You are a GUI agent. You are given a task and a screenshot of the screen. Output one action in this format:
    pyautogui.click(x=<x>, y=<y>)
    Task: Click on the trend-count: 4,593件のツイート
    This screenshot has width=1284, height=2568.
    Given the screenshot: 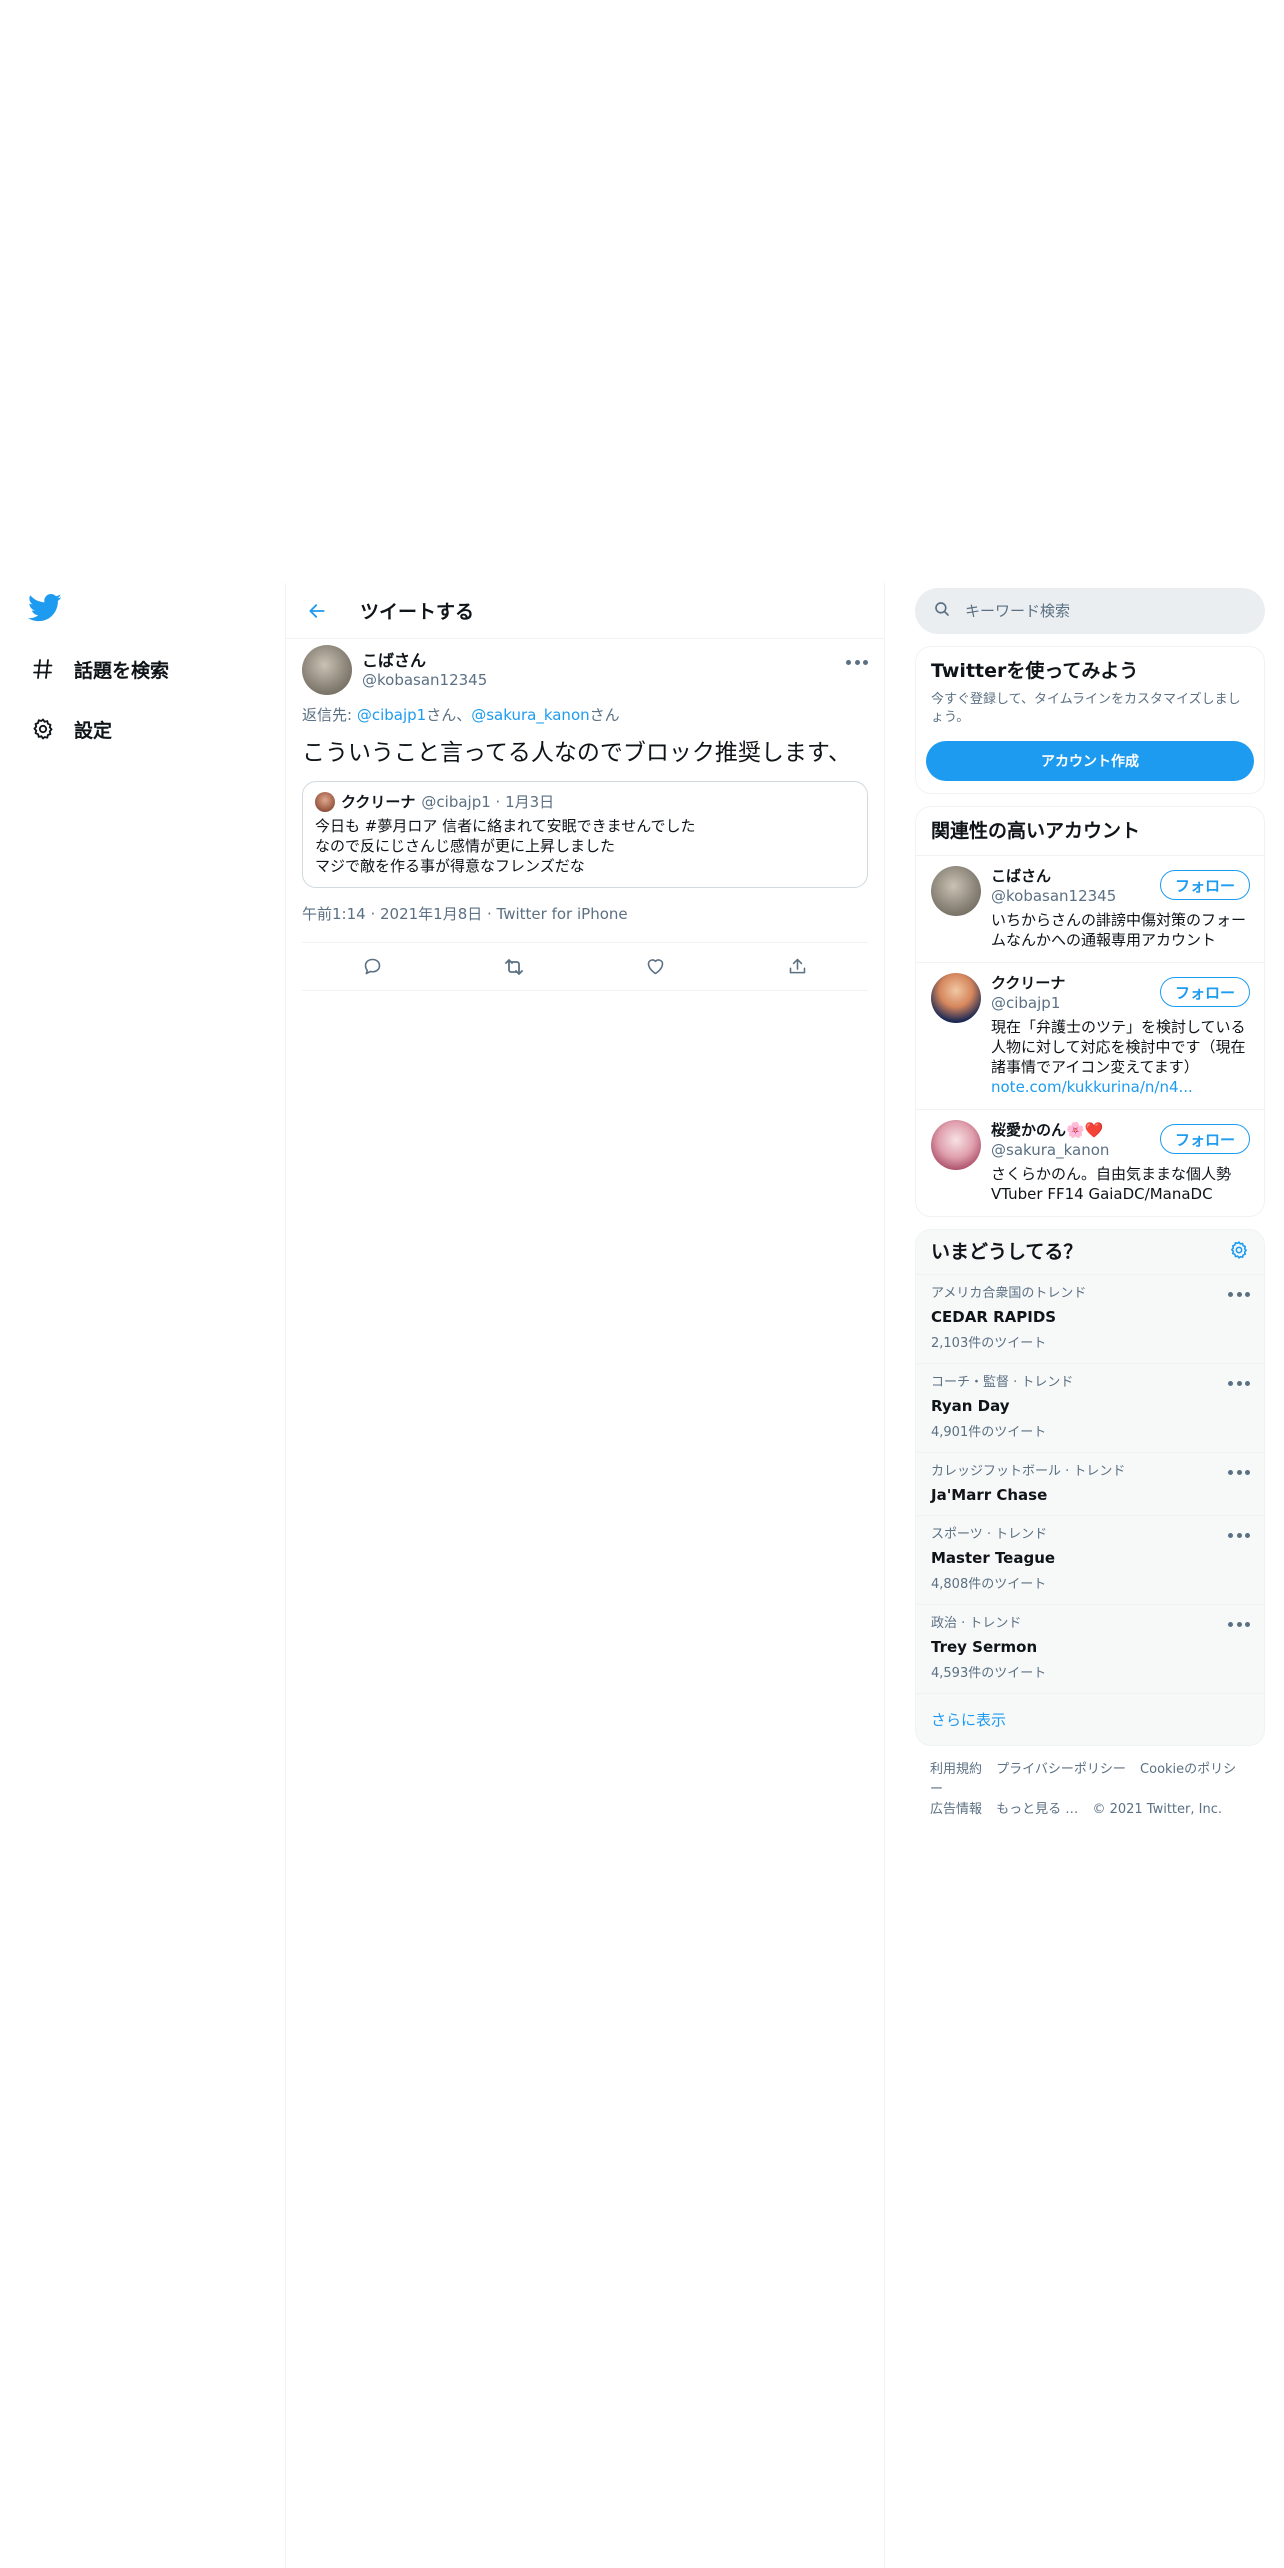 What is the action you would take?
    pyautogui.click(x=989, y=1673)
    